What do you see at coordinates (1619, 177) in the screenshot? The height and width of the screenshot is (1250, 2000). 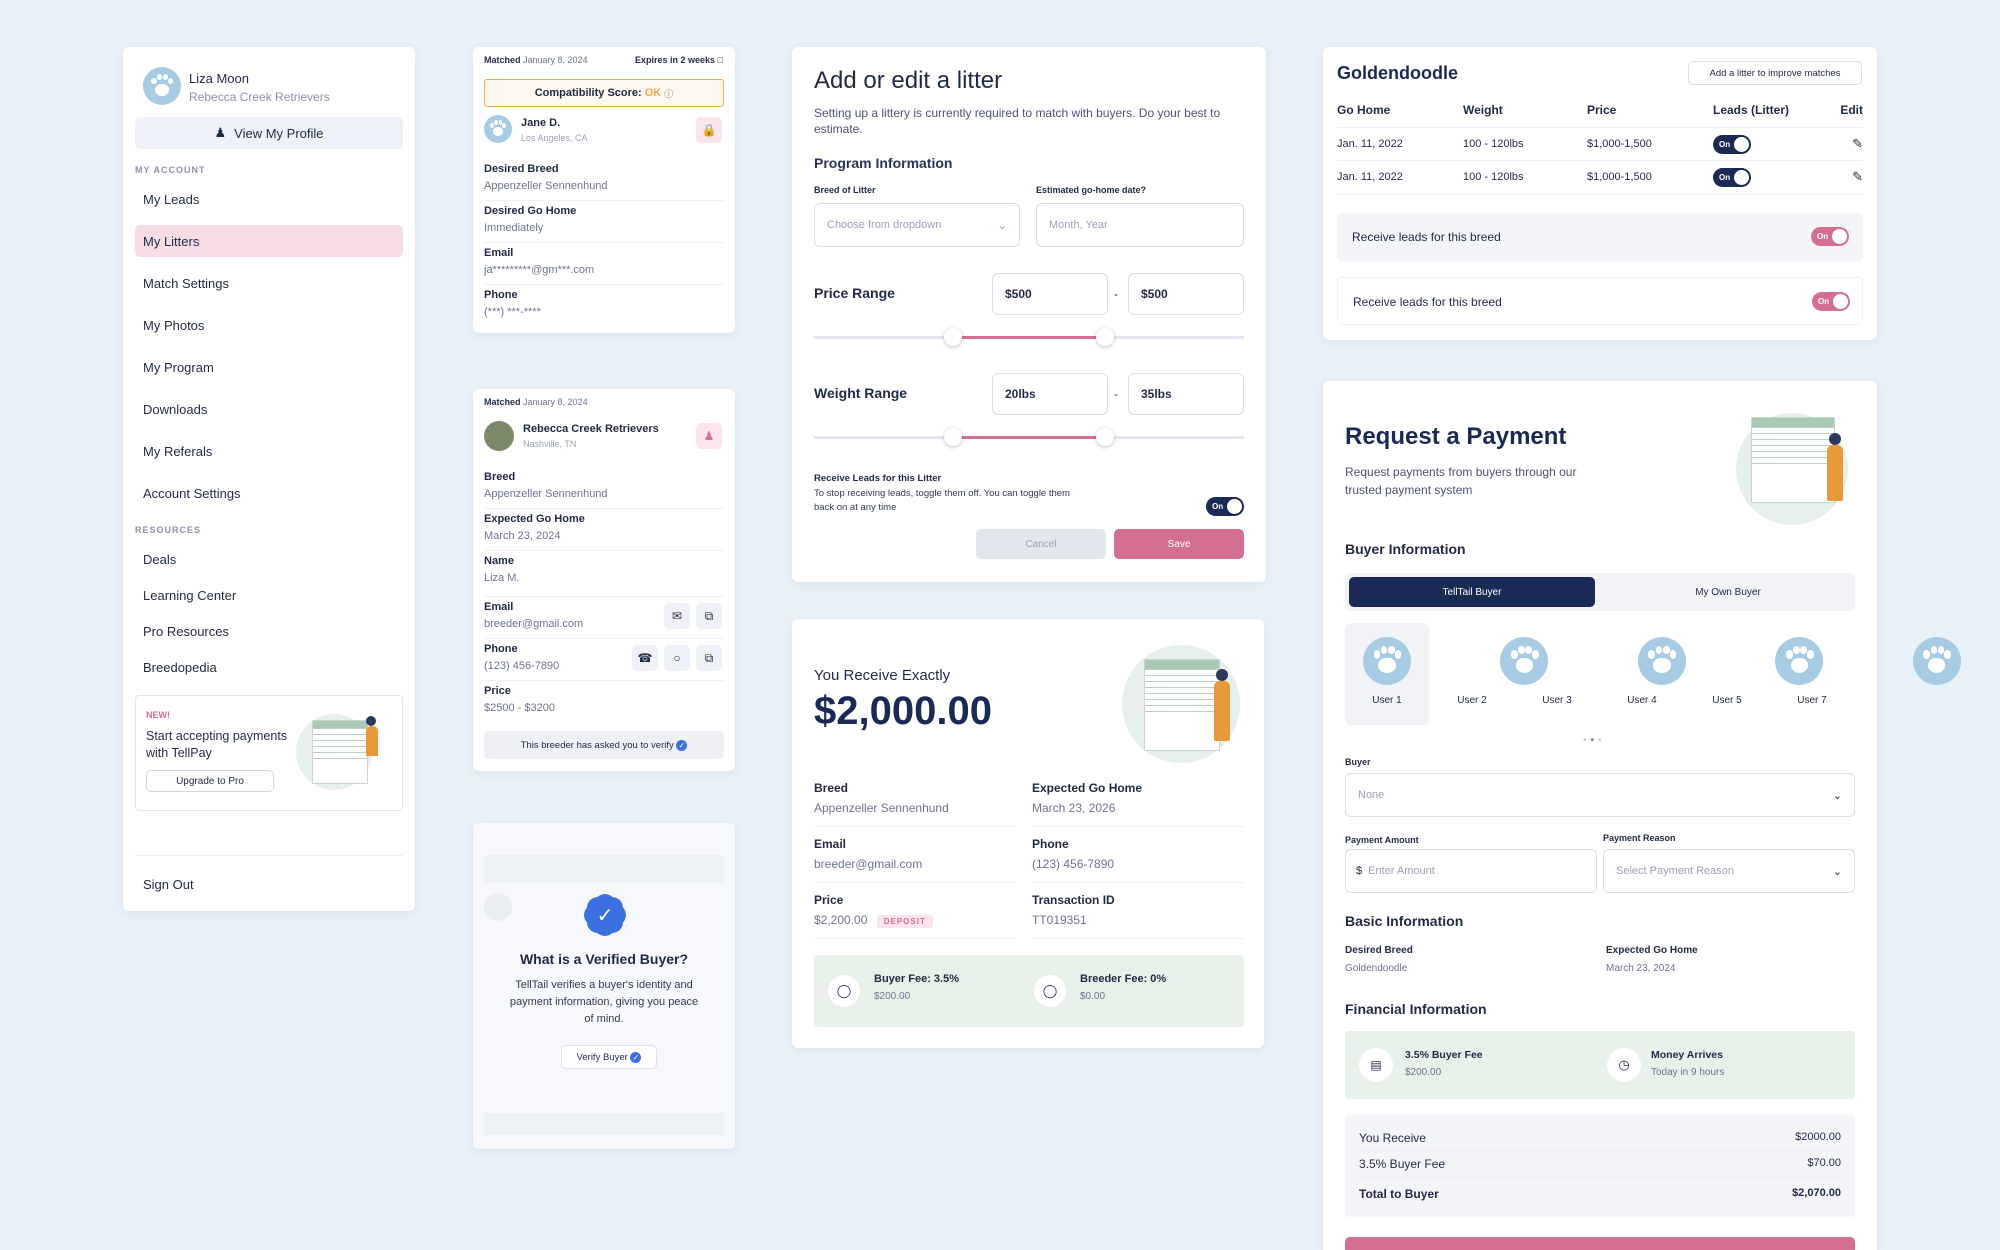 I see `cell-price: $1,000-1,500` at bounding box center [1619, 177].